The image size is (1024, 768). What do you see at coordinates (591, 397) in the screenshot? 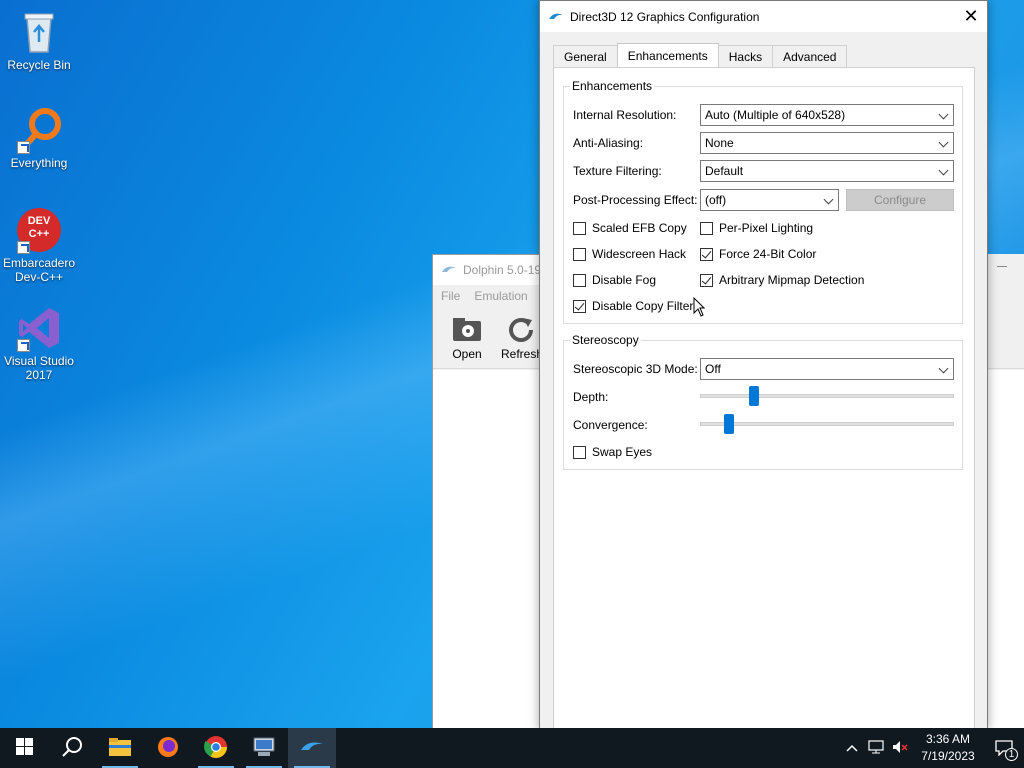
I see `depth-label: Depth:` at bounding box center [591, 397].